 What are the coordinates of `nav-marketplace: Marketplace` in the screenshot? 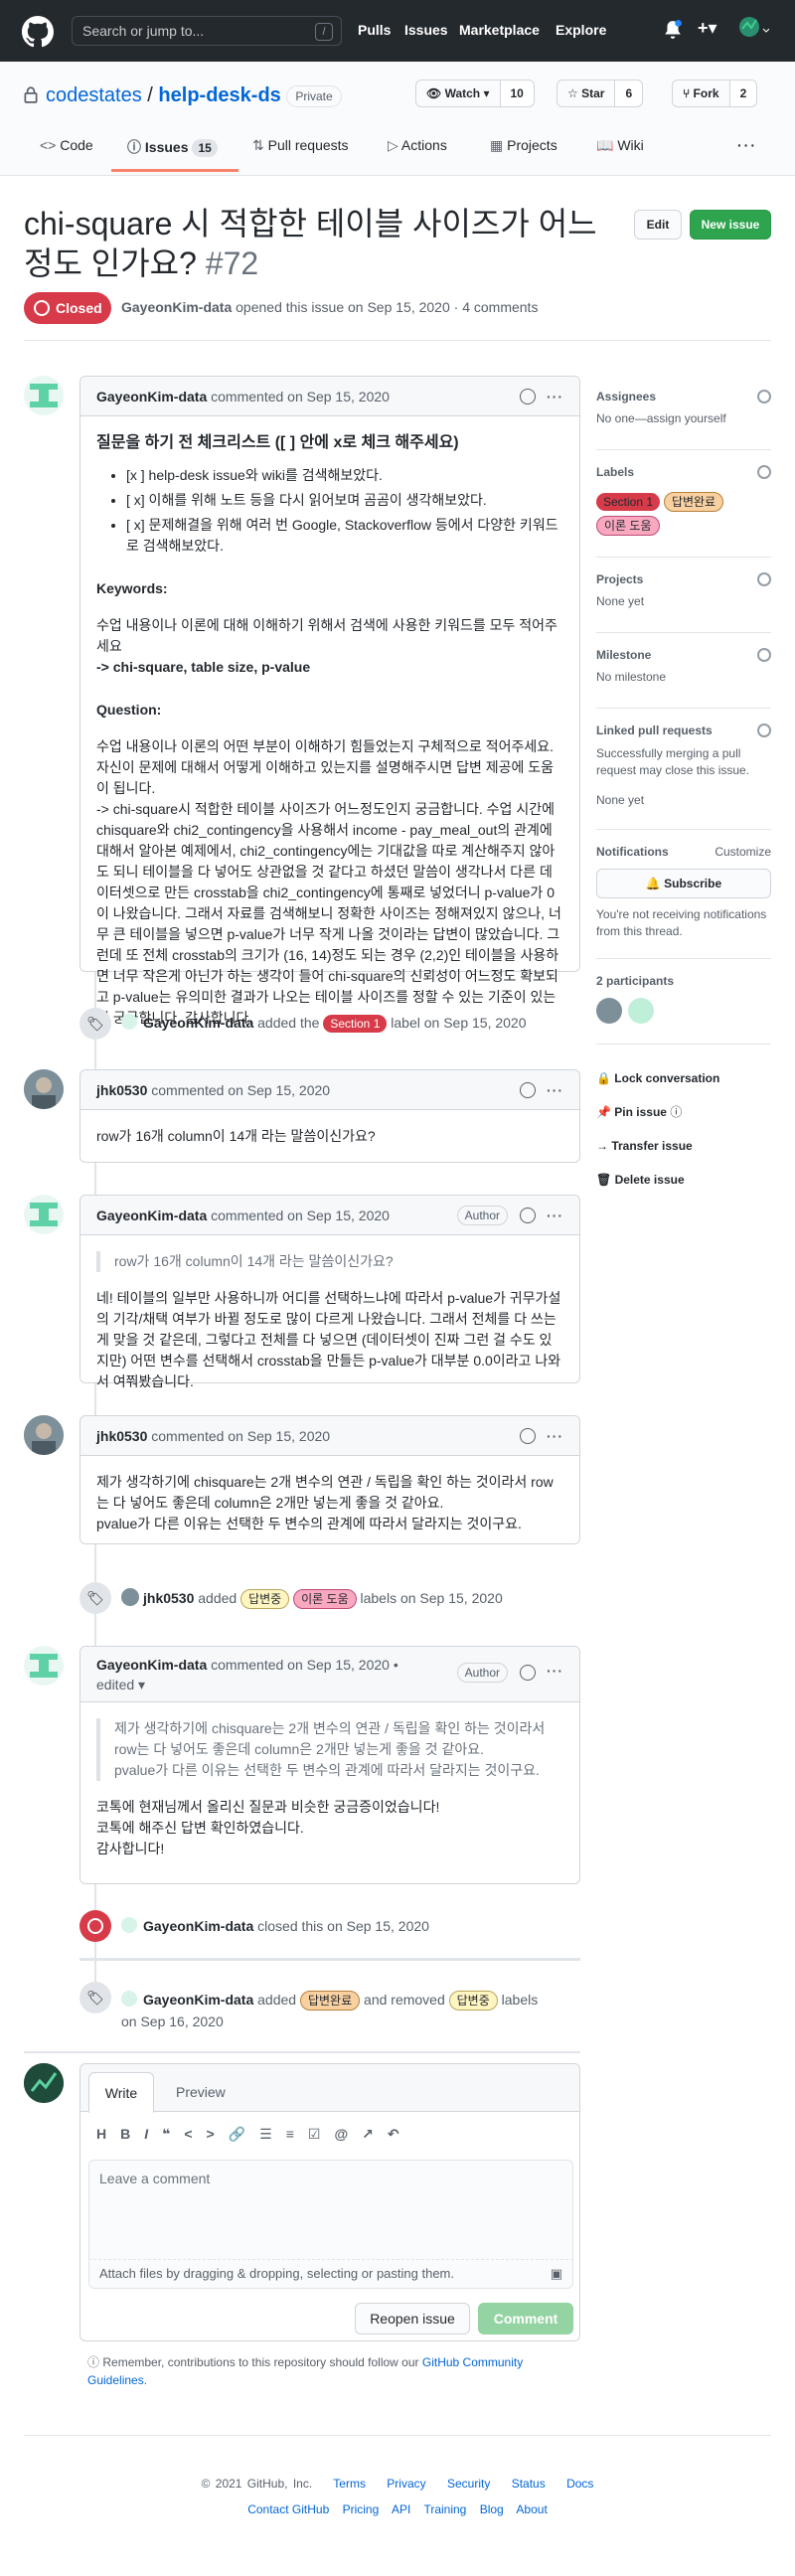 It's located at (499, 30).